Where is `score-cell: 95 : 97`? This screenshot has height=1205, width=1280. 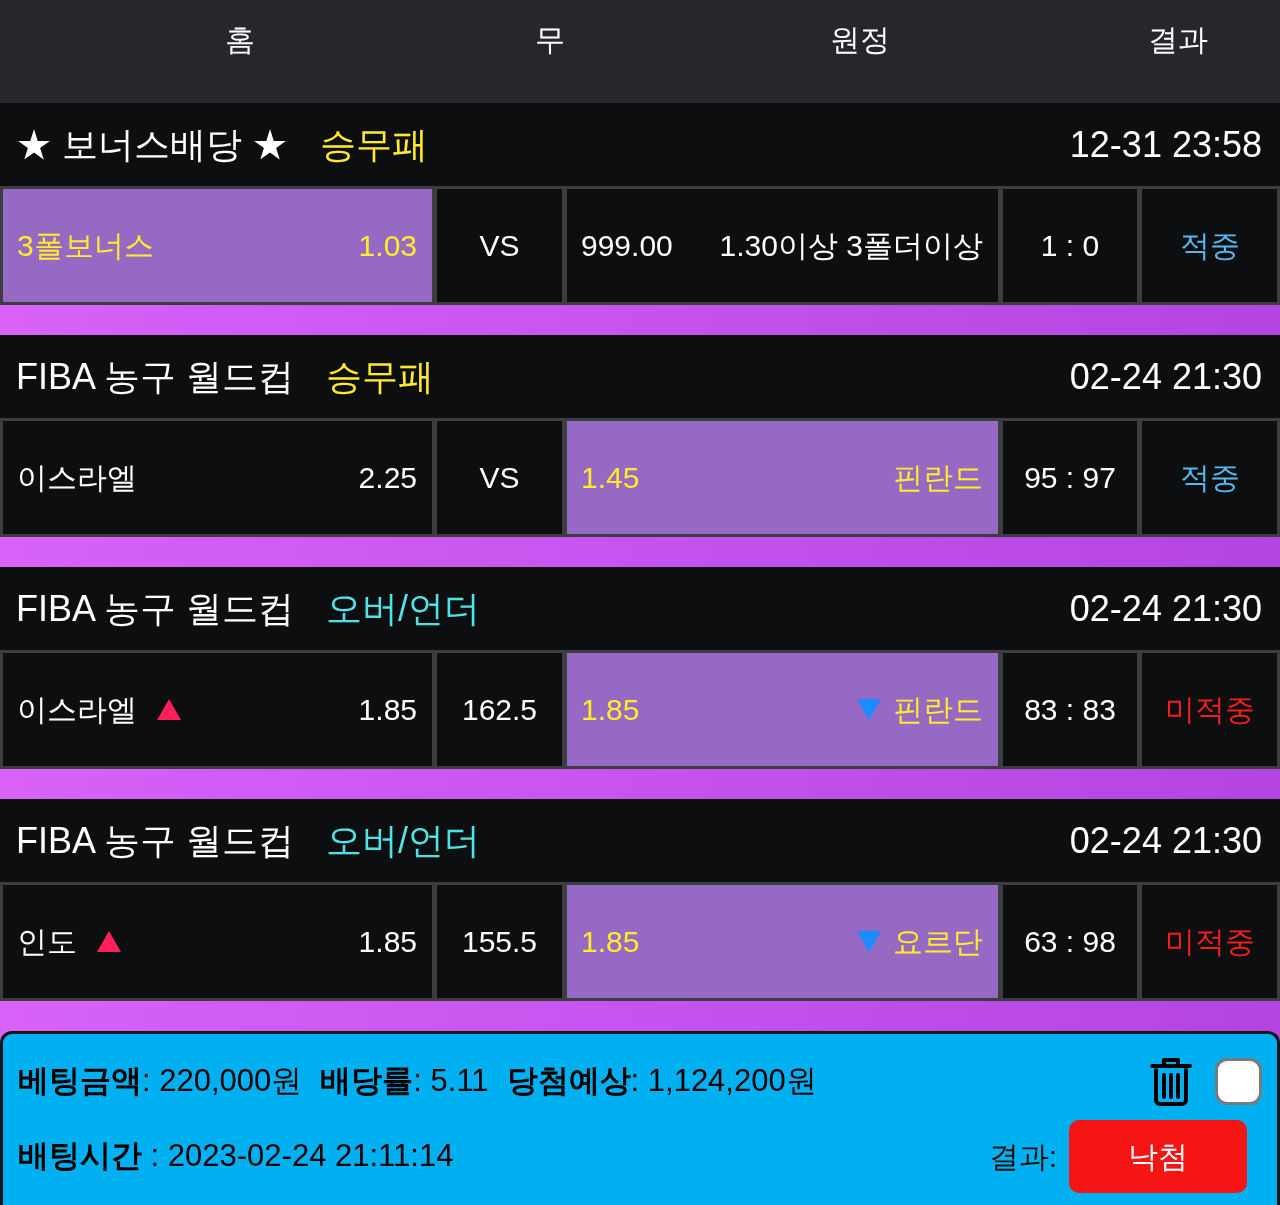
score-cell: 95 : 97 is located at coordinates (1070, 477).